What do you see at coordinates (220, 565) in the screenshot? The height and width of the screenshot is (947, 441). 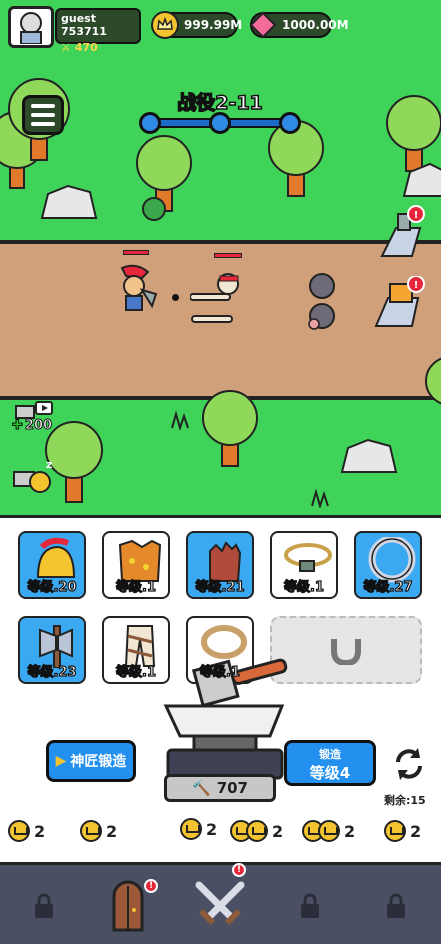 I see `equip-slot-gloves: 等级.21` at bounding box center [220, 565].